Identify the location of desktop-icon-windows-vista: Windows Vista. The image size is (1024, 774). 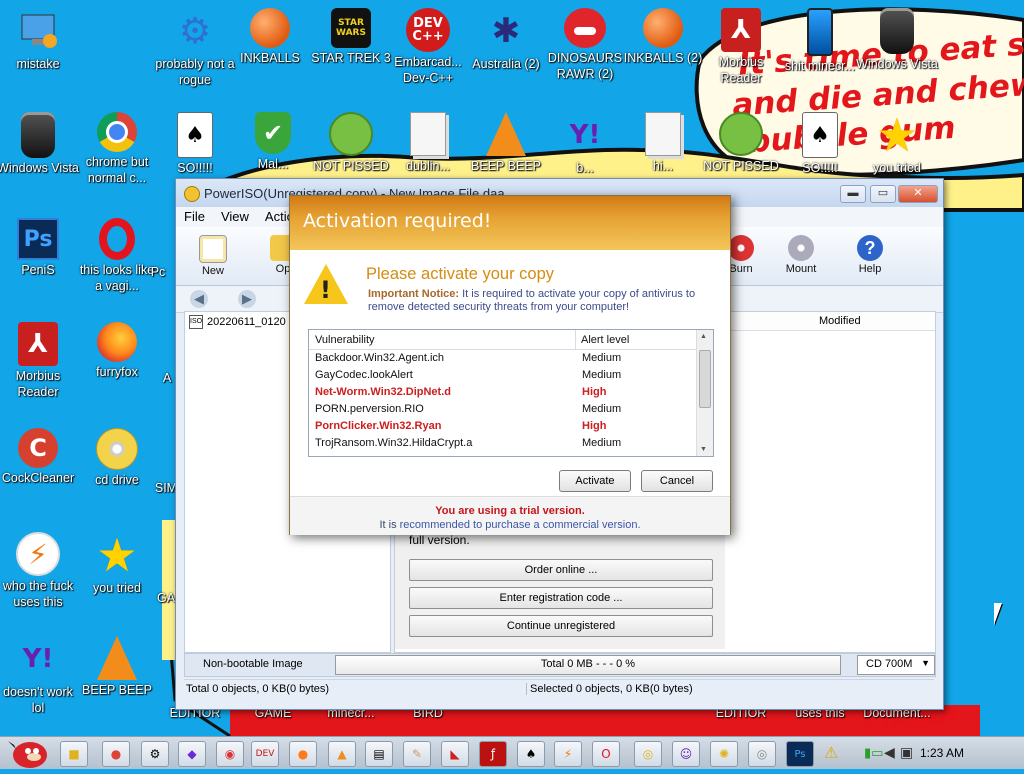
(40, 144).